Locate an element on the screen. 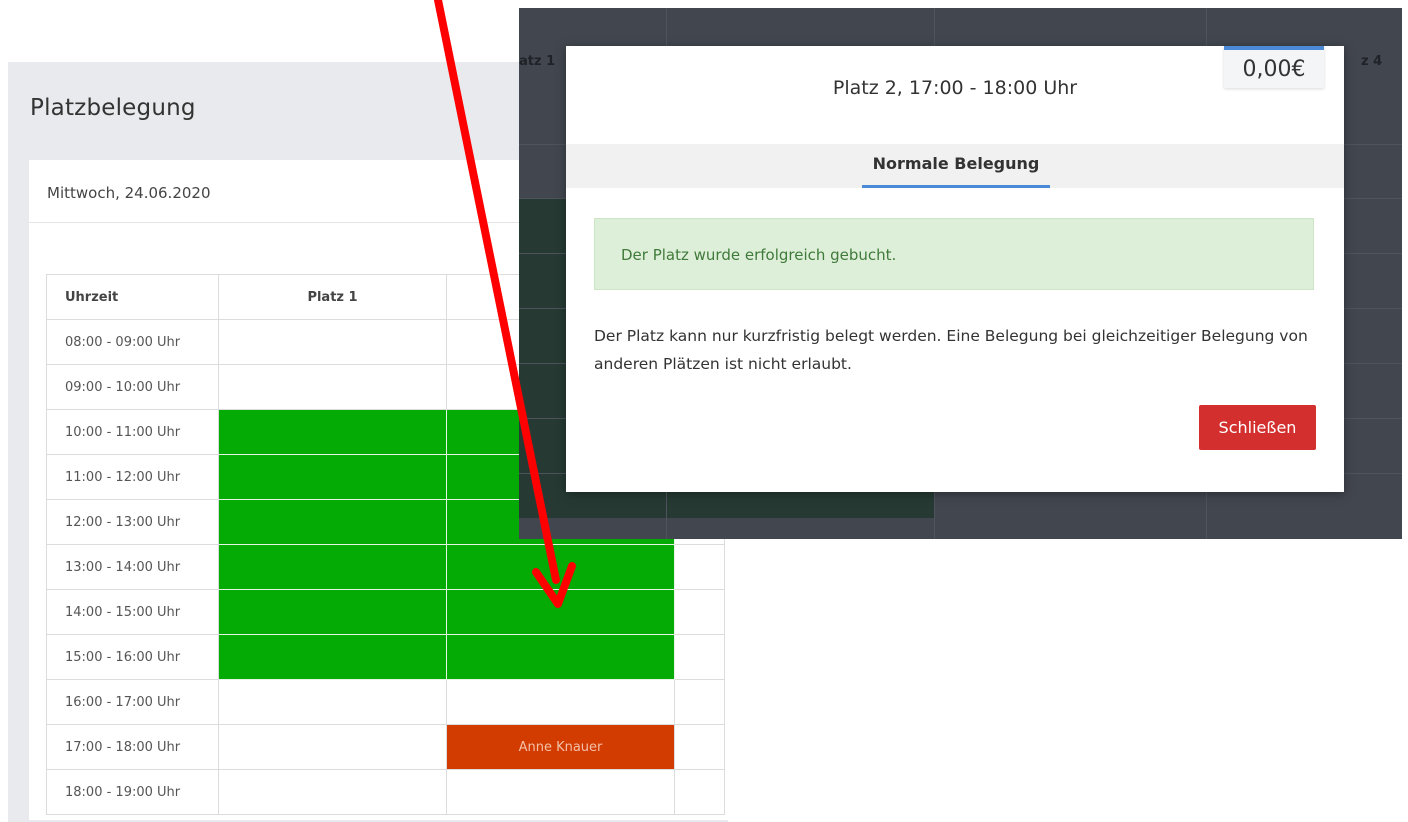 This screenshot has width=1408, height=822. time-cell: 08:00 - 09:00 Uhr is located at coordinates (132, 342).